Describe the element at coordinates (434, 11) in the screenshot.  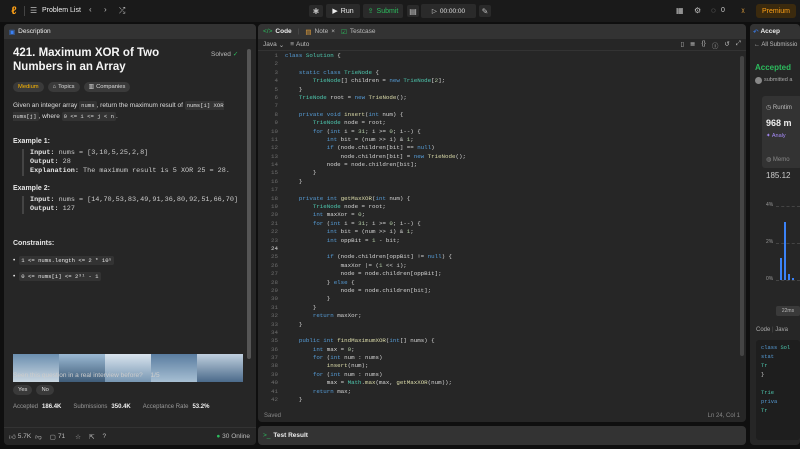
I see `play-icon: ▷` at that location.